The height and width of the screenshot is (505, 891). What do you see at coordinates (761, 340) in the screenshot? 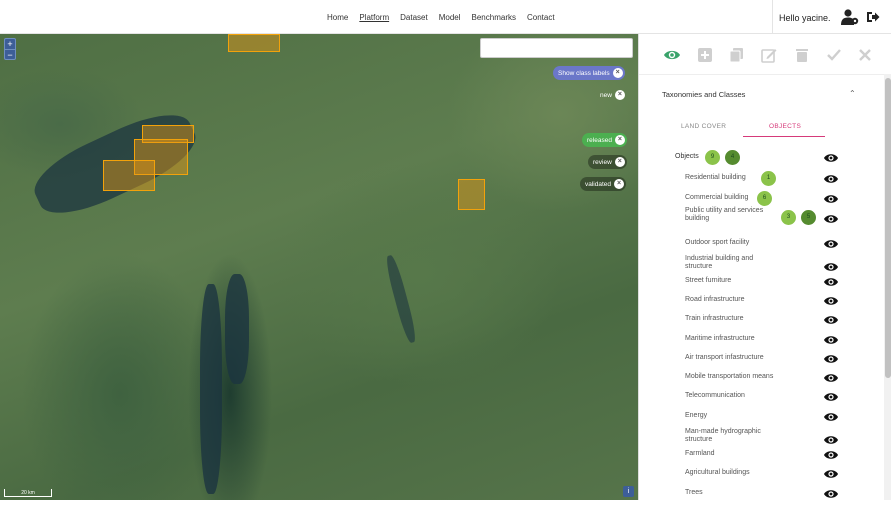
I see `class-row: Maritime infrastructure` at bounding box center [761, 340].